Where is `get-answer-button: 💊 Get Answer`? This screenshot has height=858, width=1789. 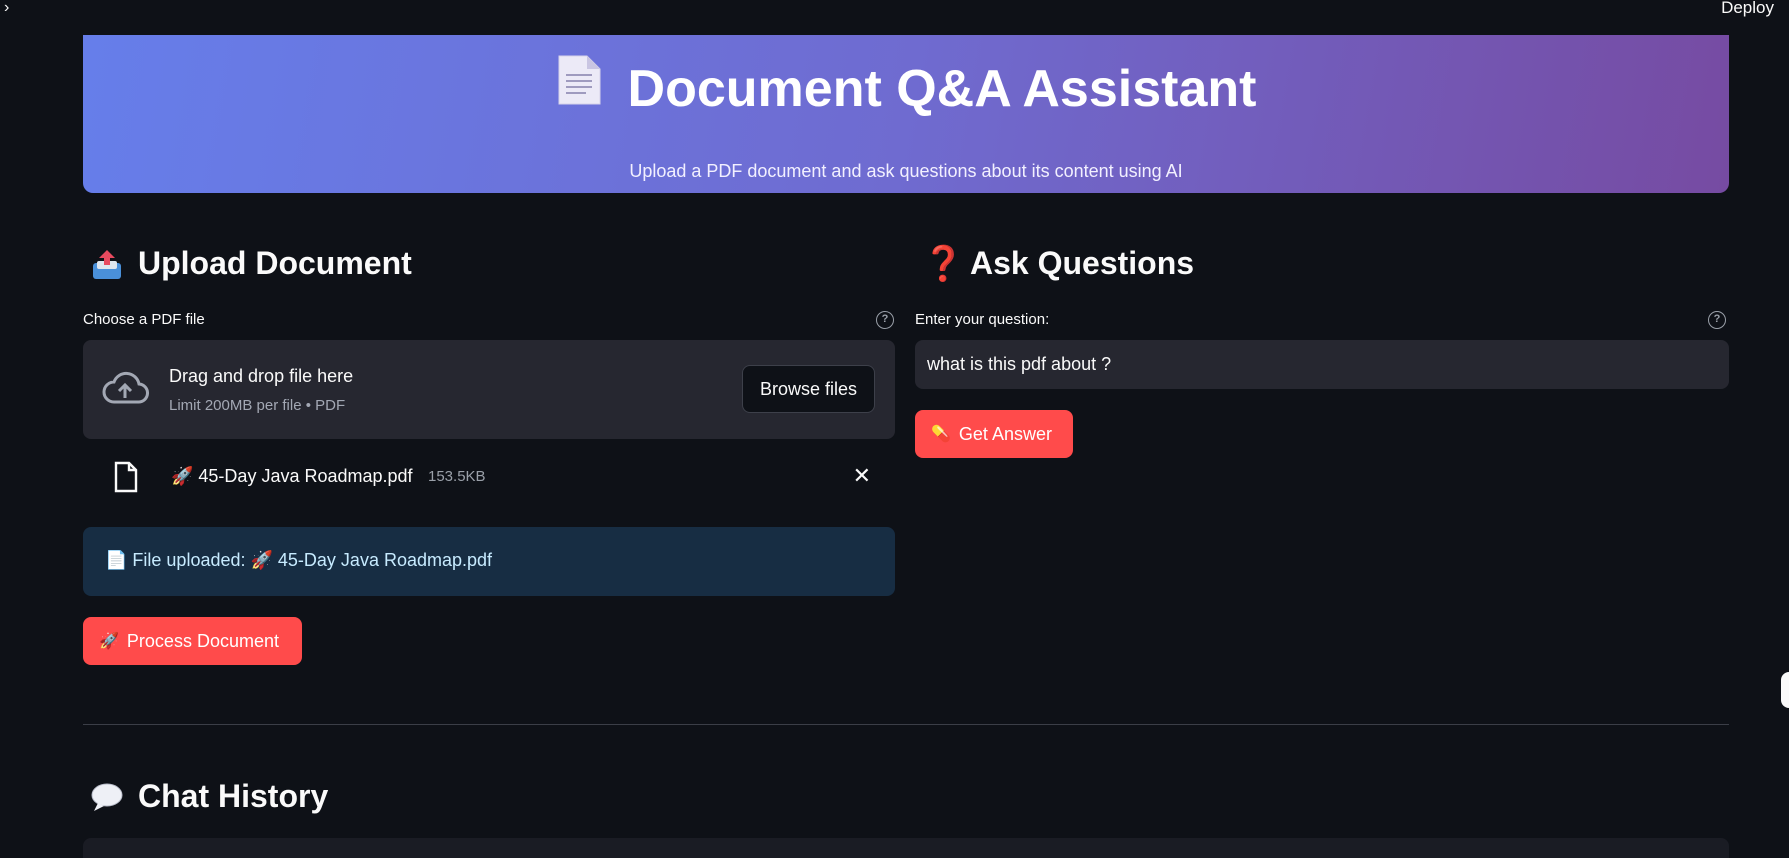 get-answer-button: 💊 Get Answer is located at coordinates (994, 434).